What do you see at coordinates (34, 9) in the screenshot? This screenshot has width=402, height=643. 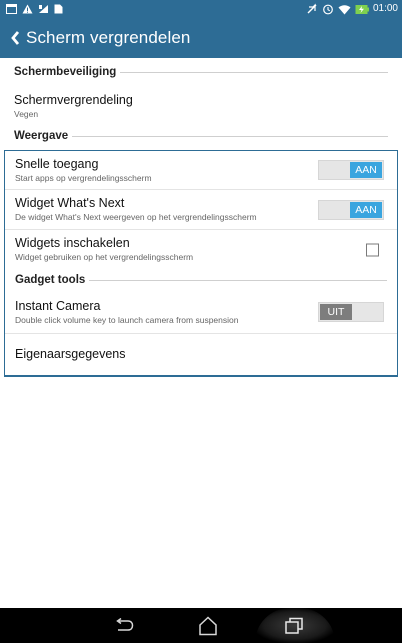 I see `status-left-icons` at bounding box center [34, 9].